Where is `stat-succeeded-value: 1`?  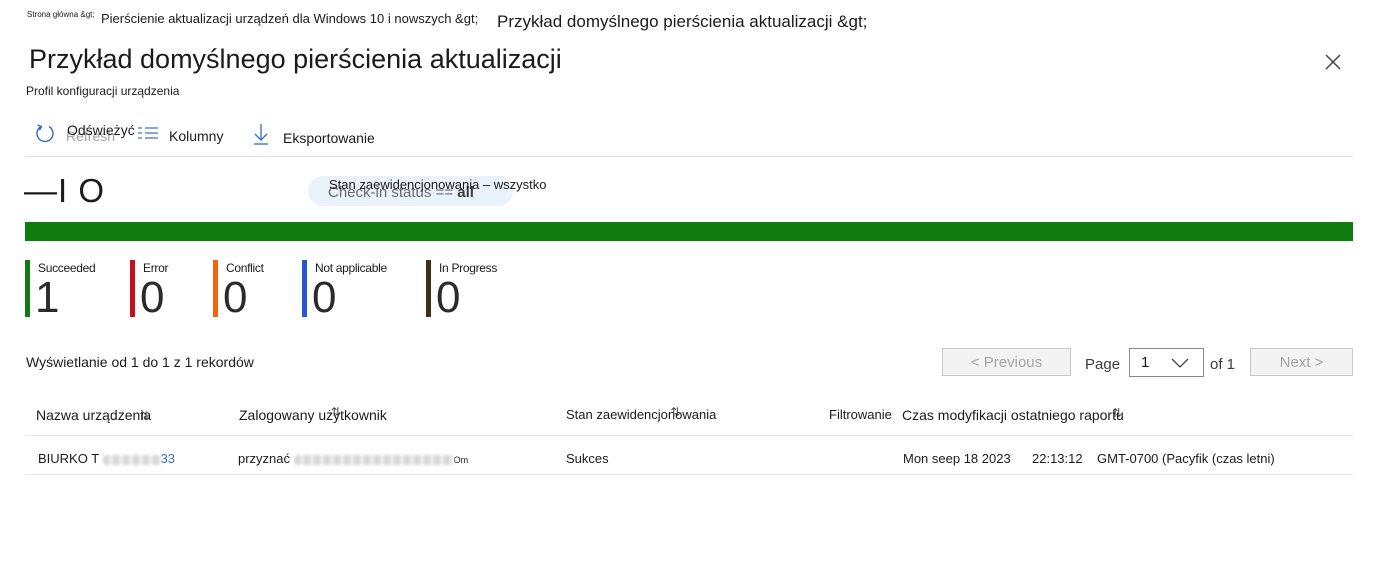
stat-succeeded-value: 1 is located at coordinates (47, 297).